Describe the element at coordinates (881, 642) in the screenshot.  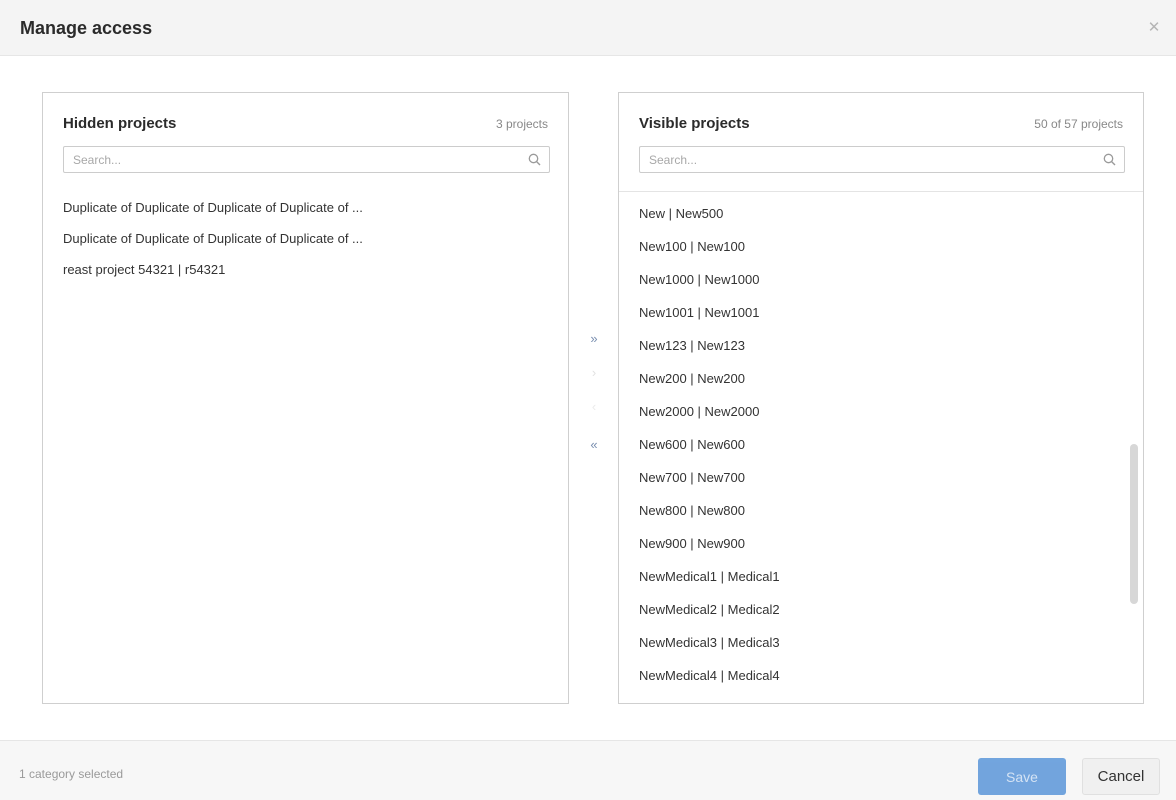
I see `visible-project-item: NewMedical3 | Medical3` at that location.